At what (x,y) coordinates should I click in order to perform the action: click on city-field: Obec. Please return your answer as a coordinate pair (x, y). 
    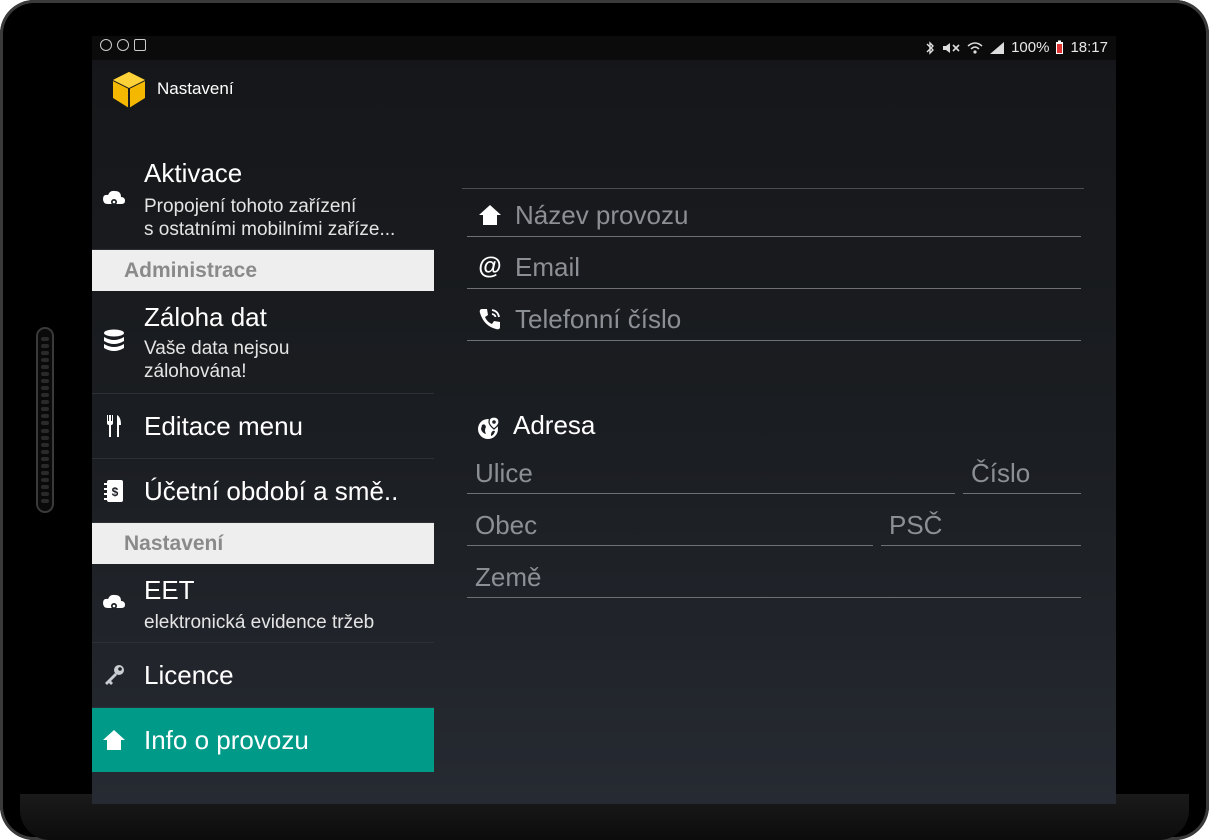
    Looking at the image, I should click on (670, 523).